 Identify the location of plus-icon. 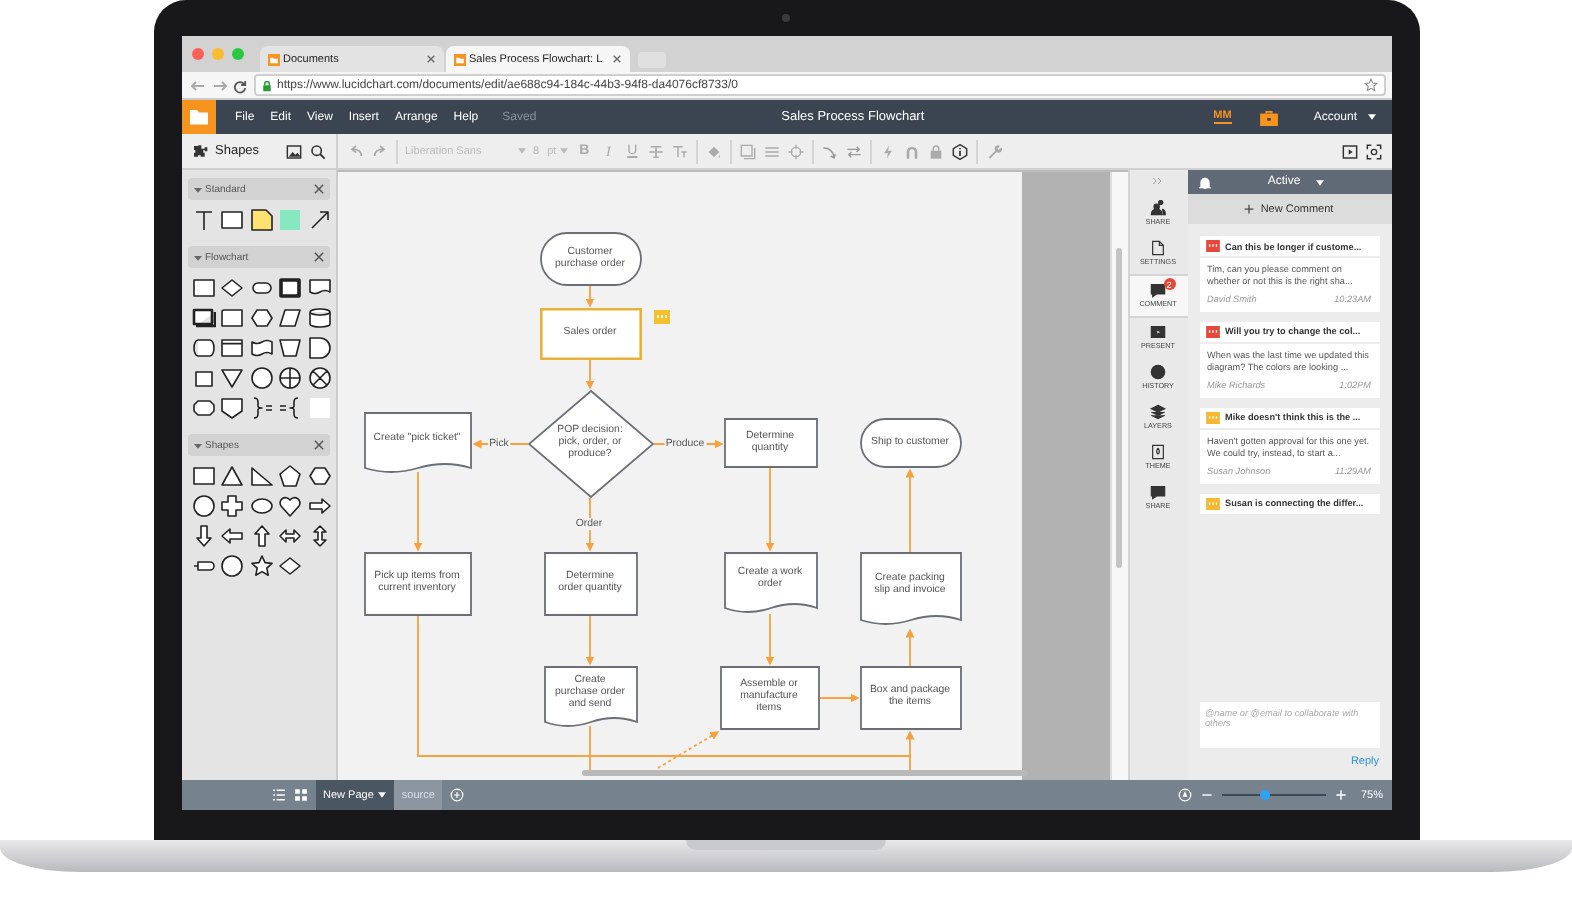
(1249, 209).